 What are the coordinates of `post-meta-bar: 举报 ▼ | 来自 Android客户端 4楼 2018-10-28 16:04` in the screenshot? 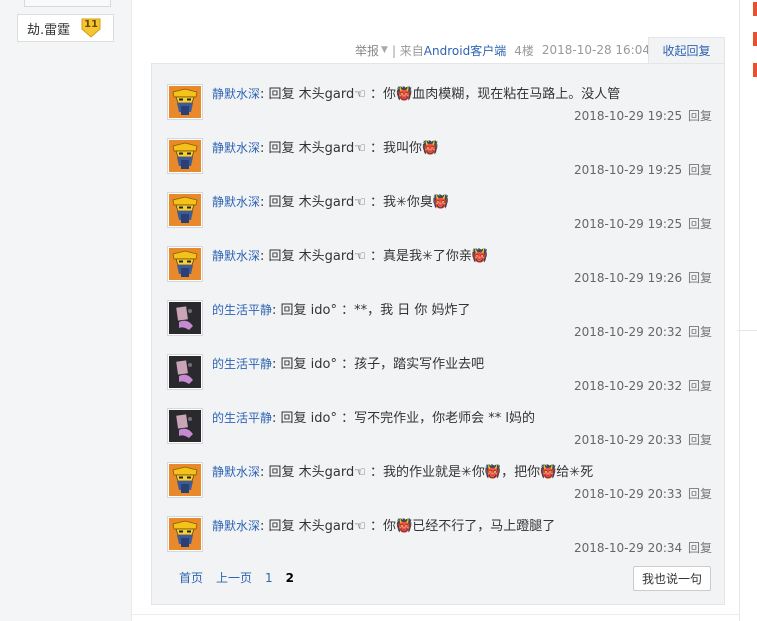 It's located at (502, 50).